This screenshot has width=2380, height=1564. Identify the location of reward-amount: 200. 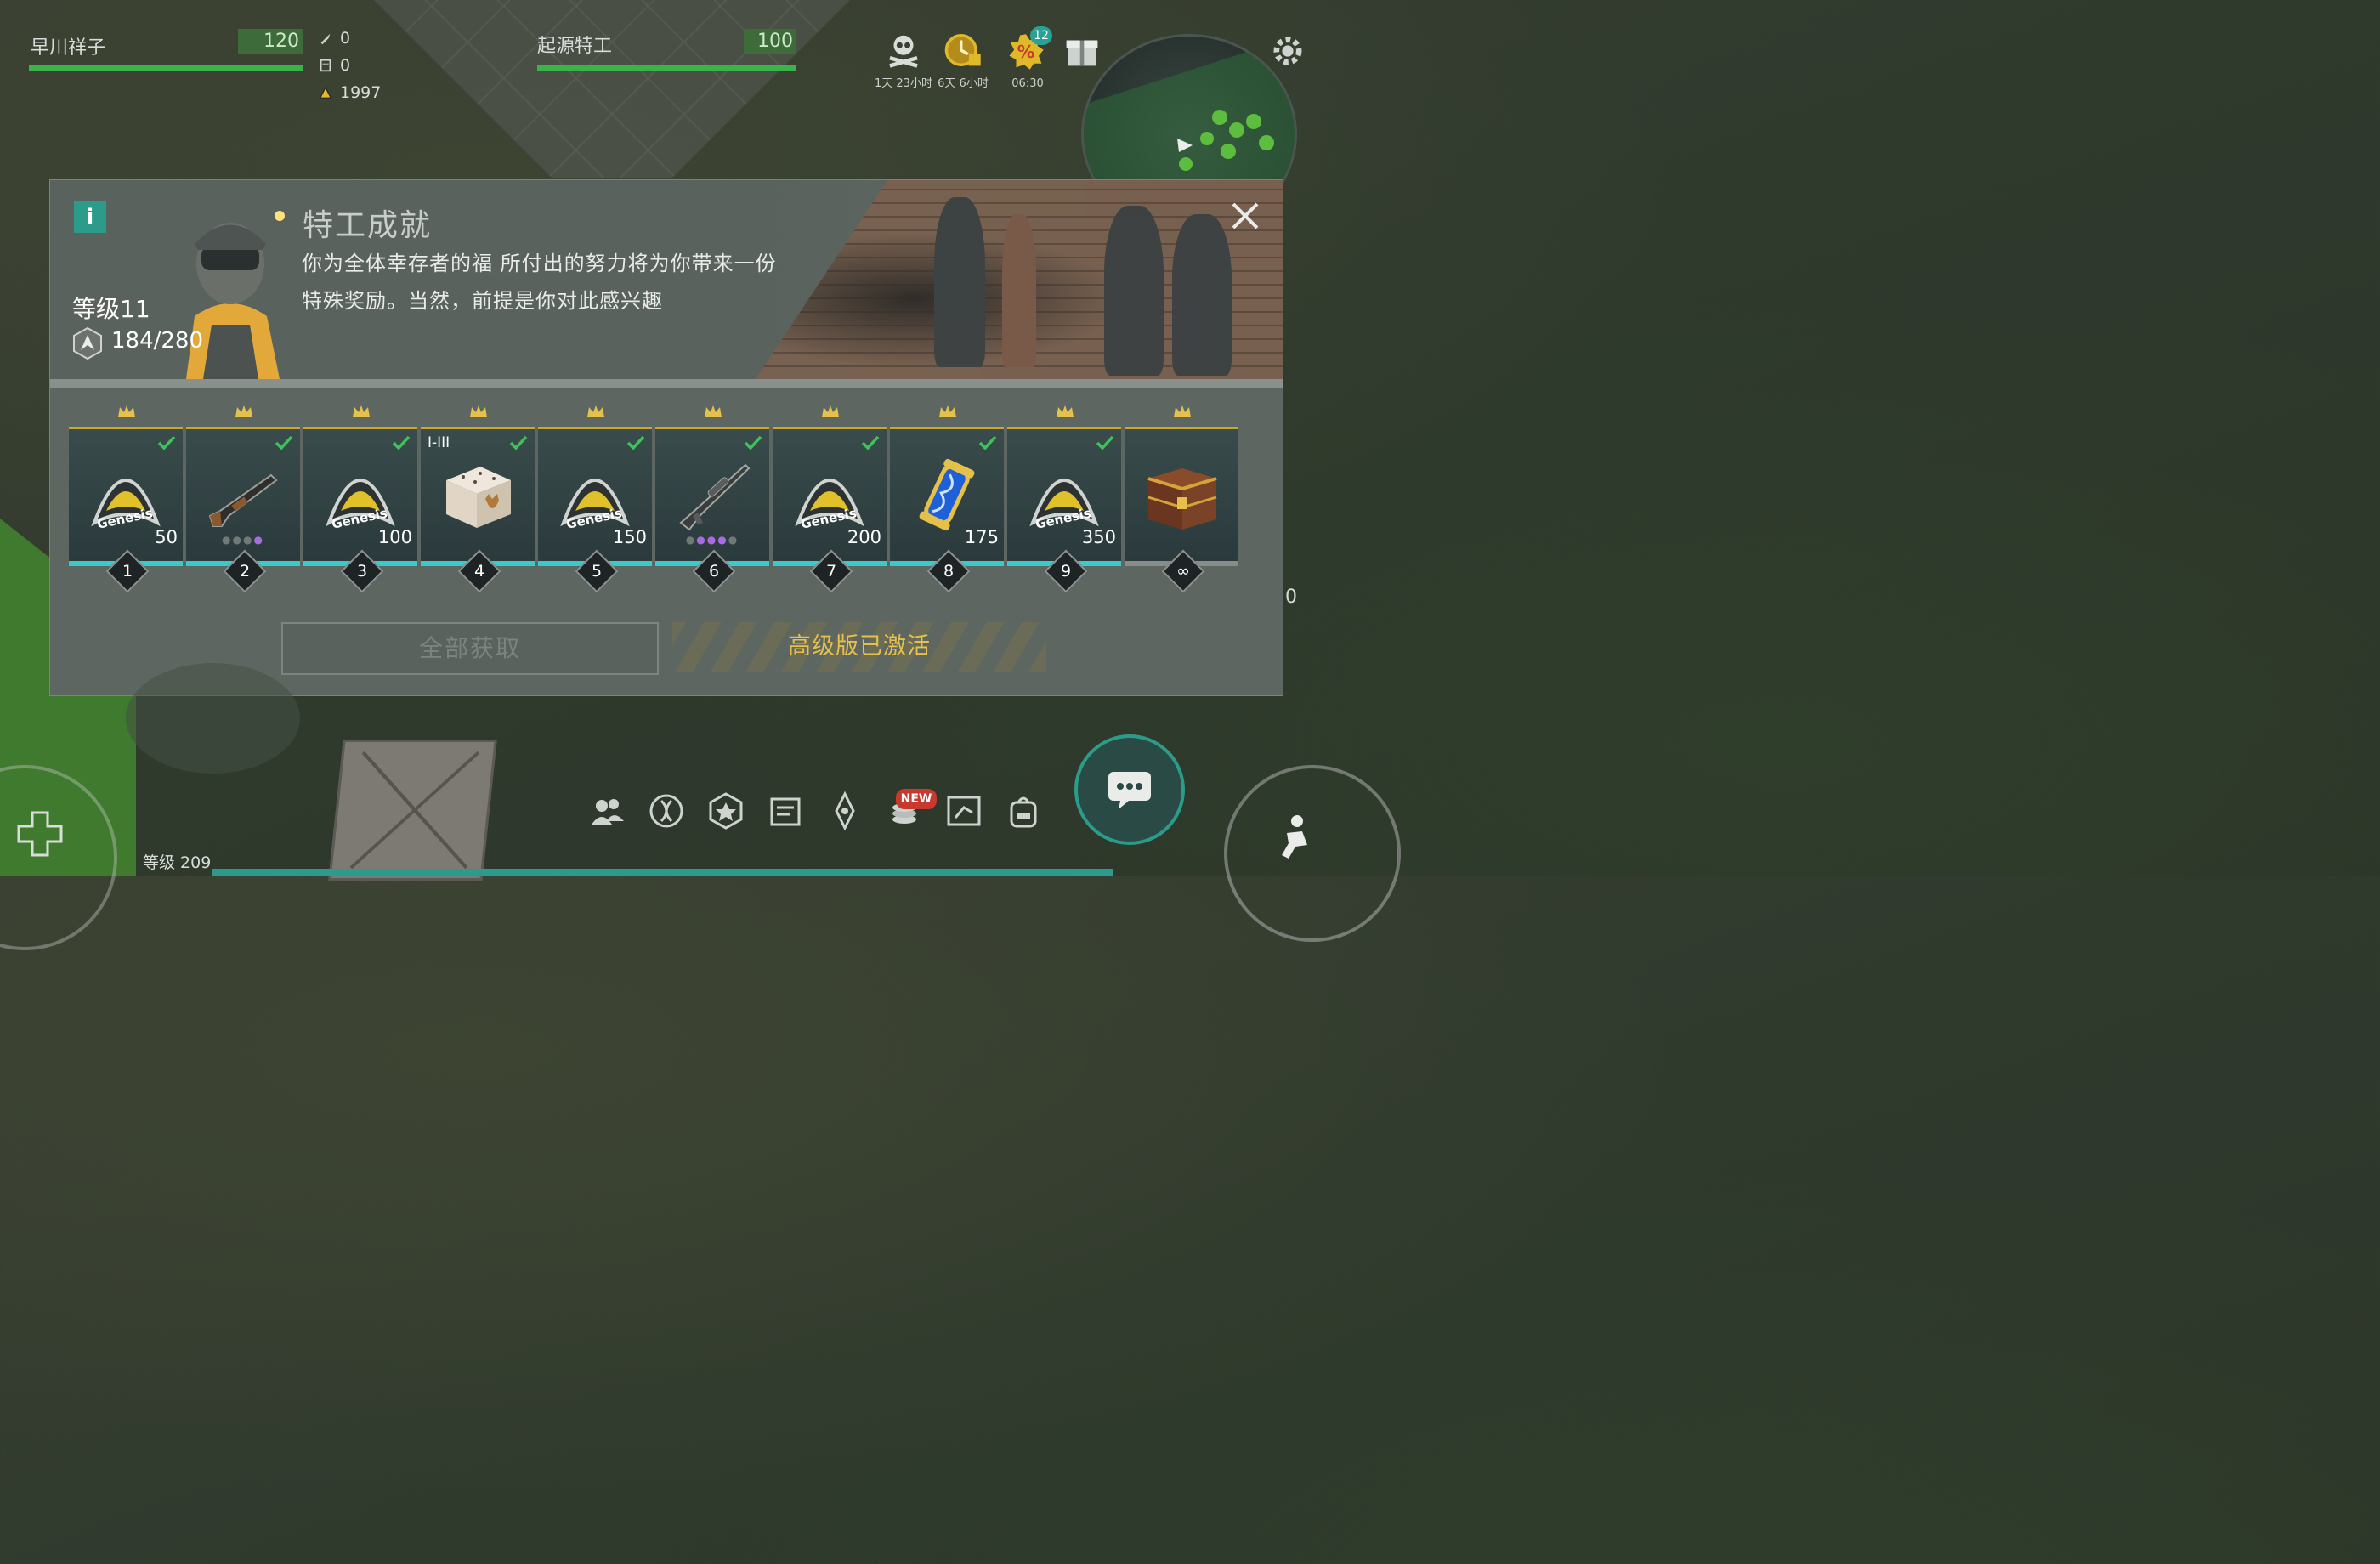
(864, 537).